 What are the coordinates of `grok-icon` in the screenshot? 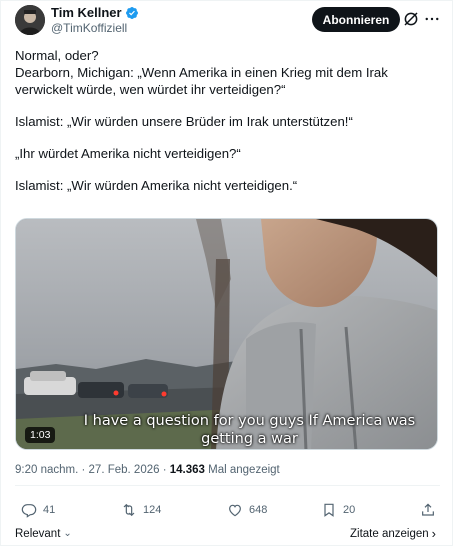 It's located at (411, 19).